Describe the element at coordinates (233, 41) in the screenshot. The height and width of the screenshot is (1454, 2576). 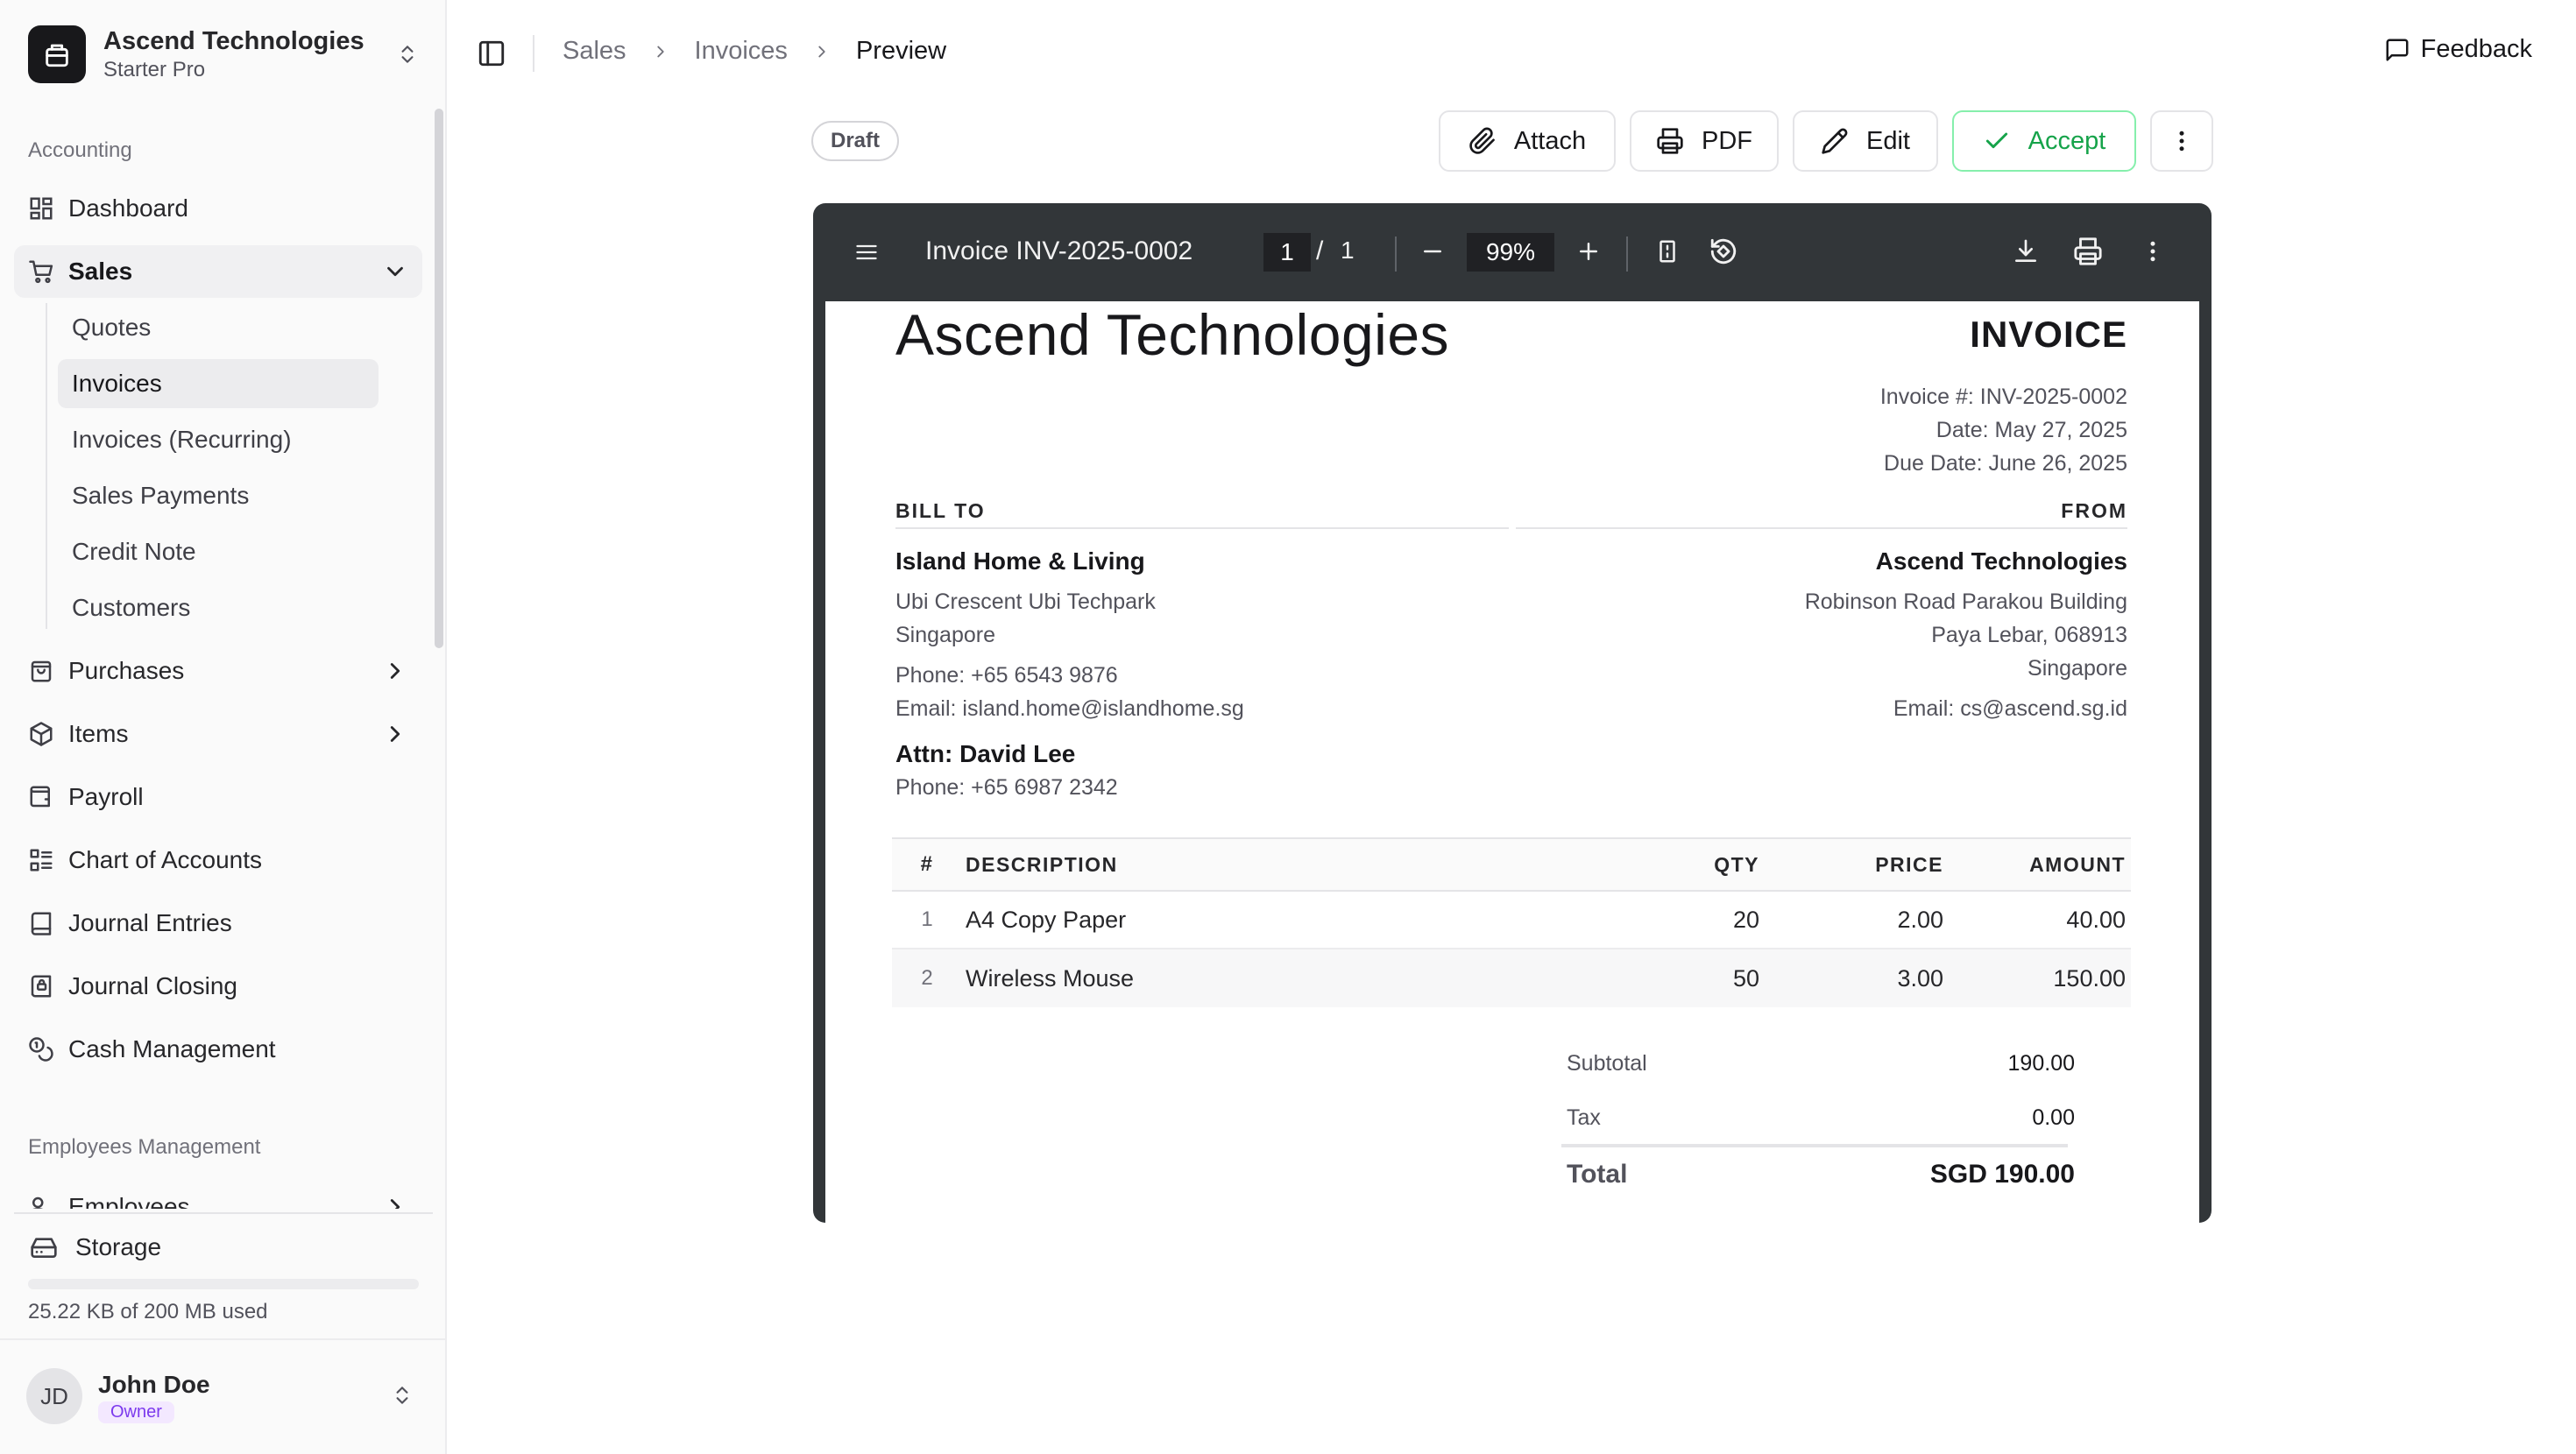
I see `organization-name: Ascend Technologies` at that location.